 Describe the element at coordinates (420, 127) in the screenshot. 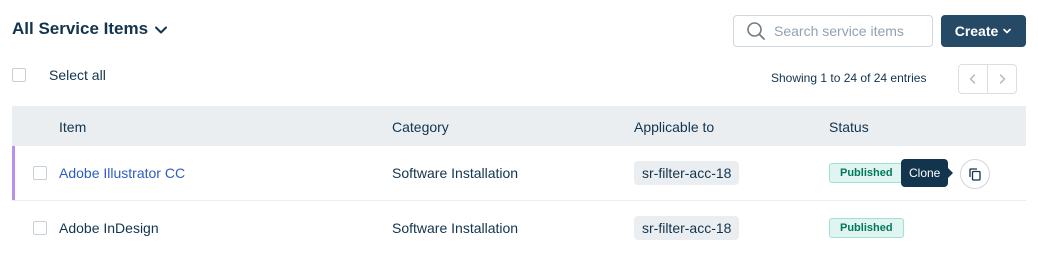

I see `column-header-category: Category` at that location.